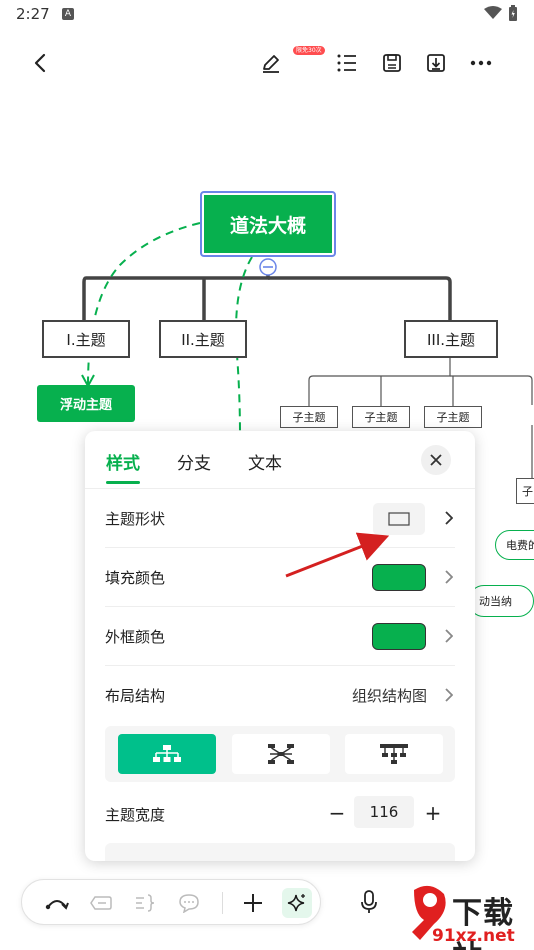 This screenshot has height=950, width=534. I want to click on comment-button, so click(189, 903).